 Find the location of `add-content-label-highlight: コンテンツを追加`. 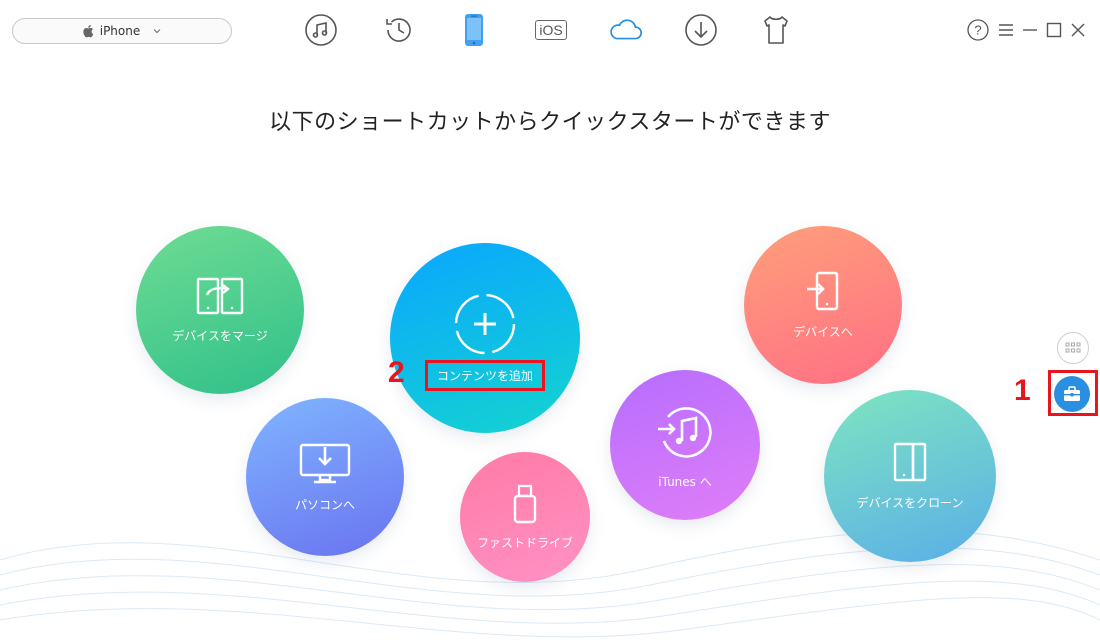

add-content-label-highlight: コンテンツを追加 is located at coordinates (485, 375).